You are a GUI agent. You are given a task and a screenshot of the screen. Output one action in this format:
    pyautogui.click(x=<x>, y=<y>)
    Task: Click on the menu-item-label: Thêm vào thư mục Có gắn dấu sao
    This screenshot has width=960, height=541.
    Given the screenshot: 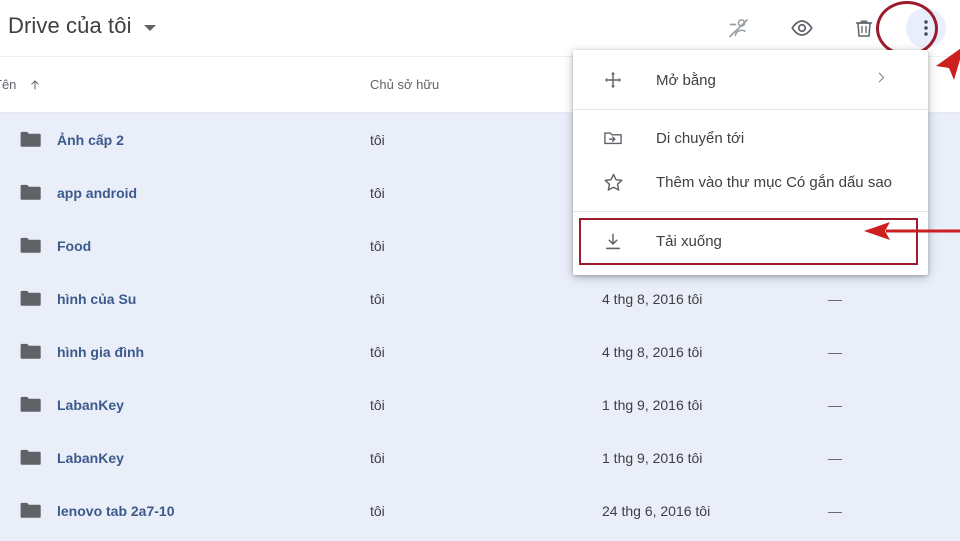 What is the action you would take?
    pyautogui.click(x=774, y=182)
    